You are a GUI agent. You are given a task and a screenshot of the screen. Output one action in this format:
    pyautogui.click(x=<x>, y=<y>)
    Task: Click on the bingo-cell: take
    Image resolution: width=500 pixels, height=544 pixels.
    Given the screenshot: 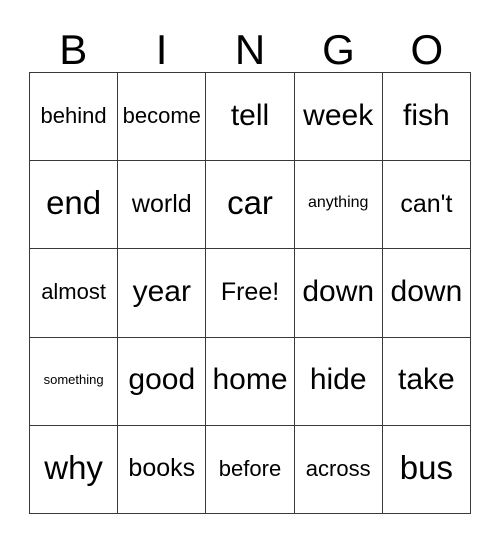 What is the action you would take?
    pyautogui.click(x=426, y=381)
    